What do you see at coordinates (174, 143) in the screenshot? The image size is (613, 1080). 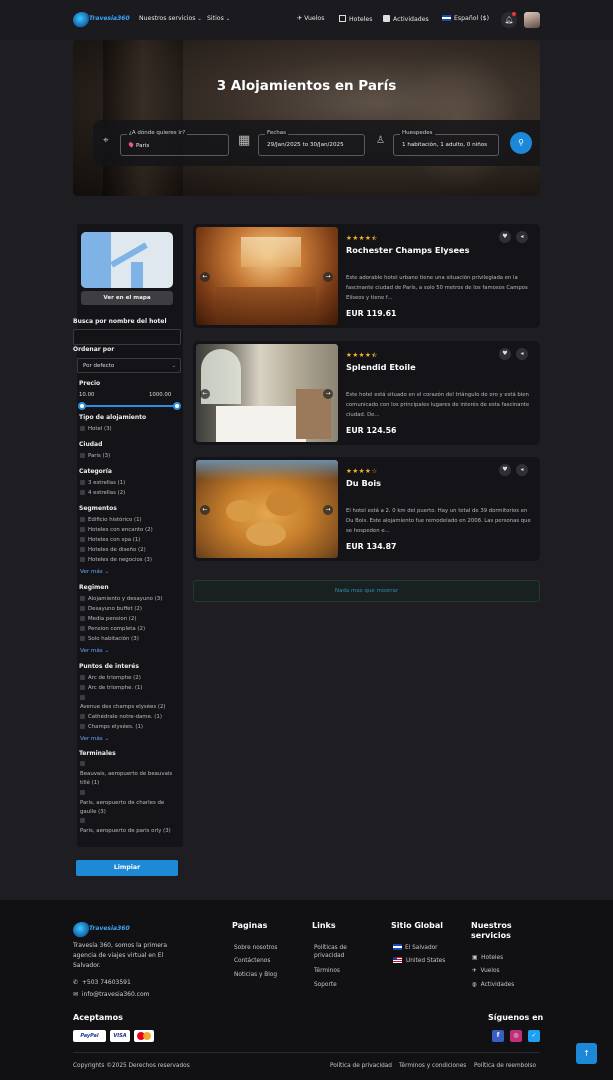 I see `destination-field: ¿A dónde quieres ir? Paris` at bounding box center [174, 143].